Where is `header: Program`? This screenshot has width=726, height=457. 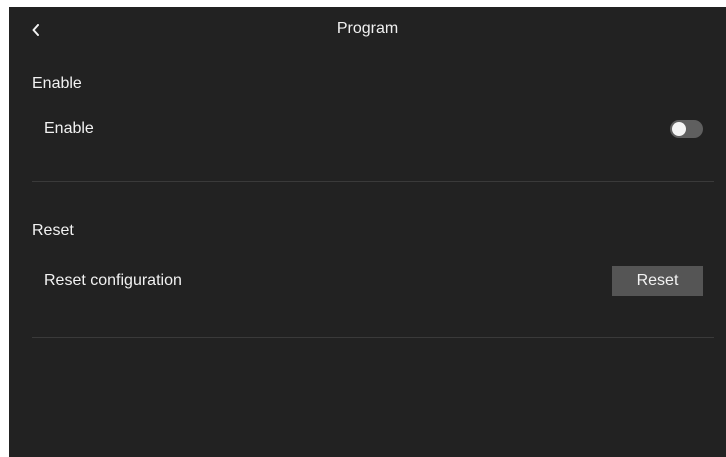 header: Program is located at coordinates (367, 31).